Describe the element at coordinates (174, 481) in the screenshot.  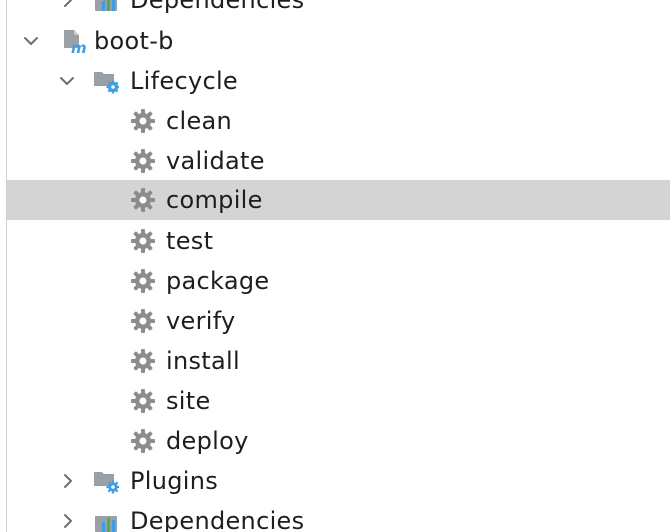
I see `node-label: Plugins` at that location.